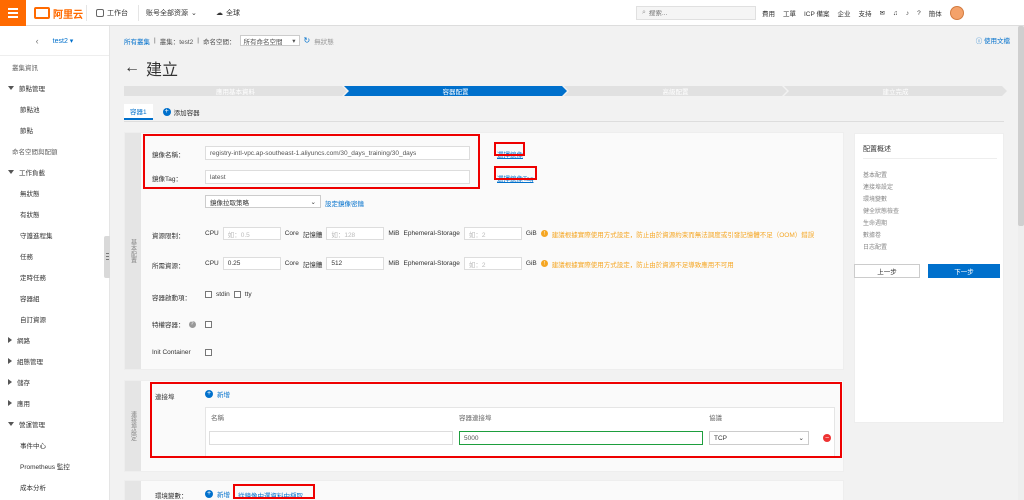 This screenshot has height=500, width=1024. What do you see at coordinates (192, 324) in the screenshot?
I see `help-circle-icon: ?` at bounding box center [192, 324].